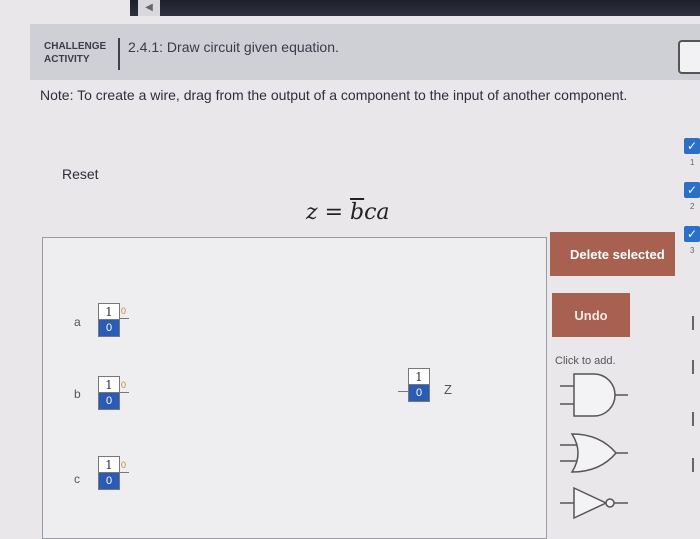 Image resolution: width=700 pixels, height=539 pixels. I want to click on equation-rest: ca, so click(377, 212).